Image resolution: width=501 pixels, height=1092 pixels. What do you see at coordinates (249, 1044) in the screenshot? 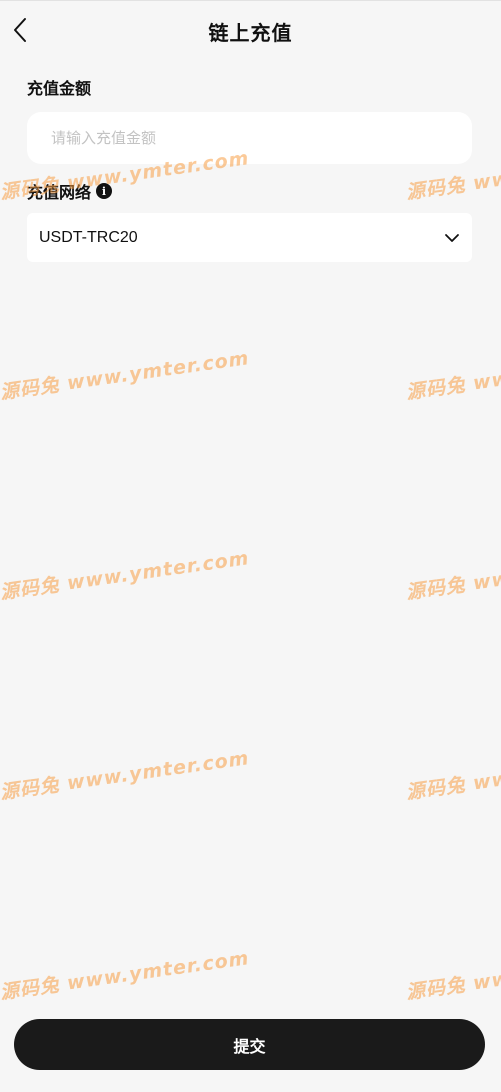
I see `submit-button: 提交` at bounding box center [249, 1044].